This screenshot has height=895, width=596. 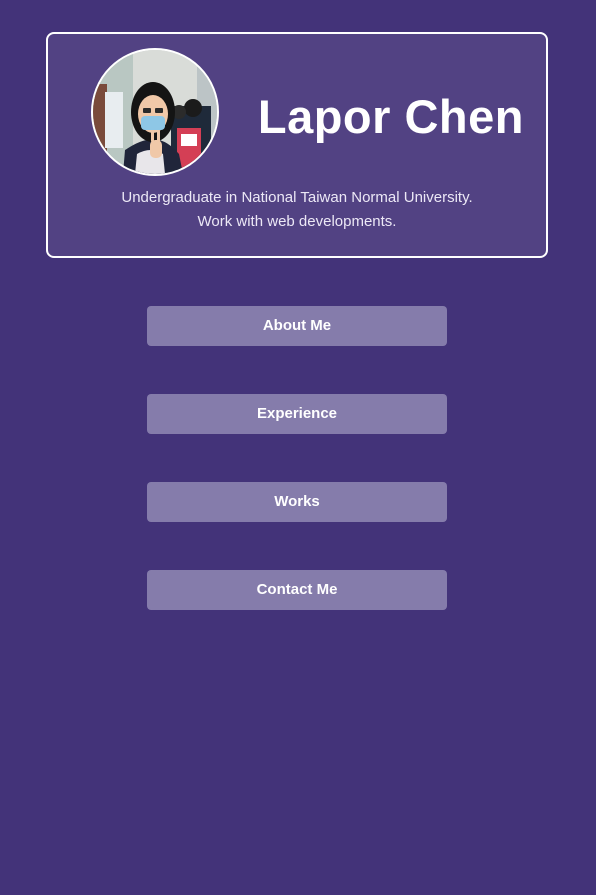 What do you see at coordinates (297, 590) in the screenshot?
I see `contact-me-button: Contact Me` at bounding box center [297, 590].